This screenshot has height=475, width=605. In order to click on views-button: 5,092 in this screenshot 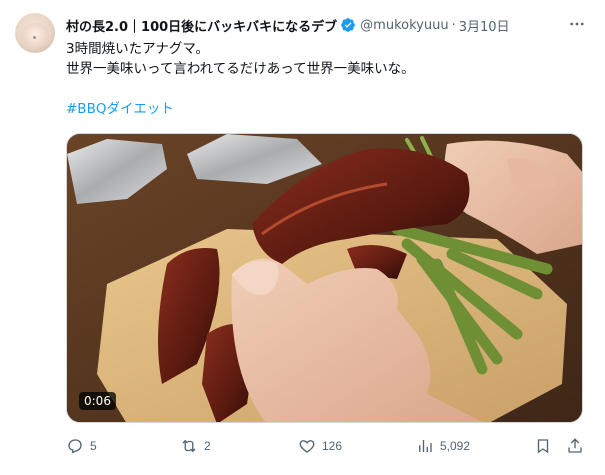, I will do `click(443, 446)`.